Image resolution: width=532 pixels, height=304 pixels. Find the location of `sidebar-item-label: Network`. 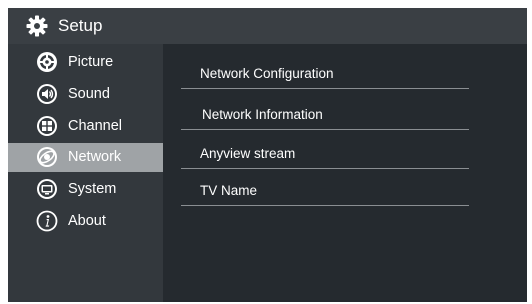

sidebar-item-label: Network is located at coordinates (95, 157).